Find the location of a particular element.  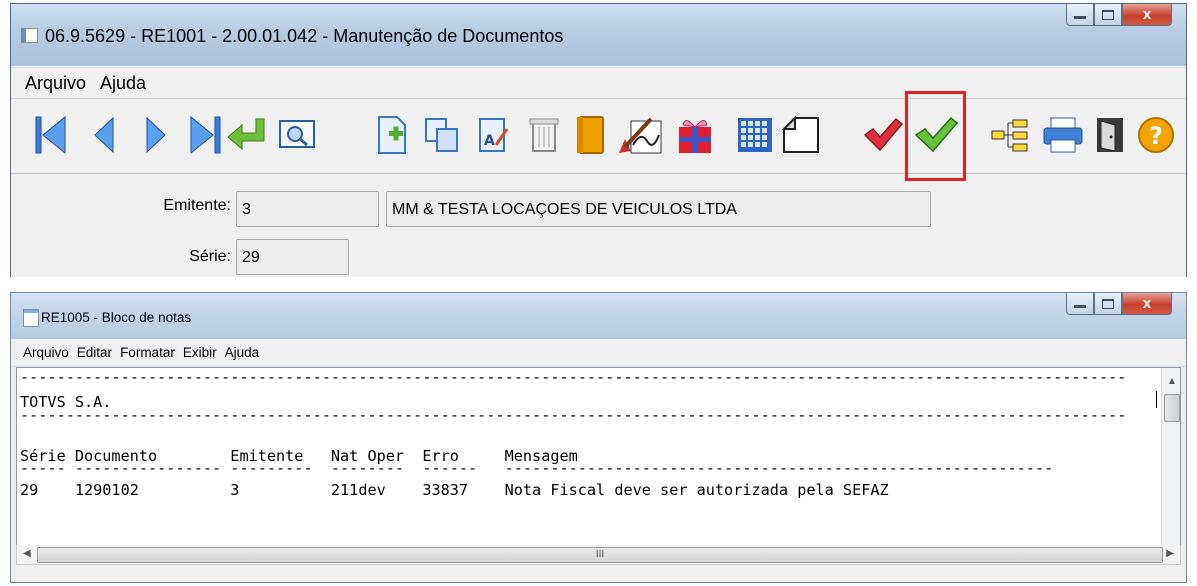

vertical-scroll-thumb is located at coordinates (1172, 408).